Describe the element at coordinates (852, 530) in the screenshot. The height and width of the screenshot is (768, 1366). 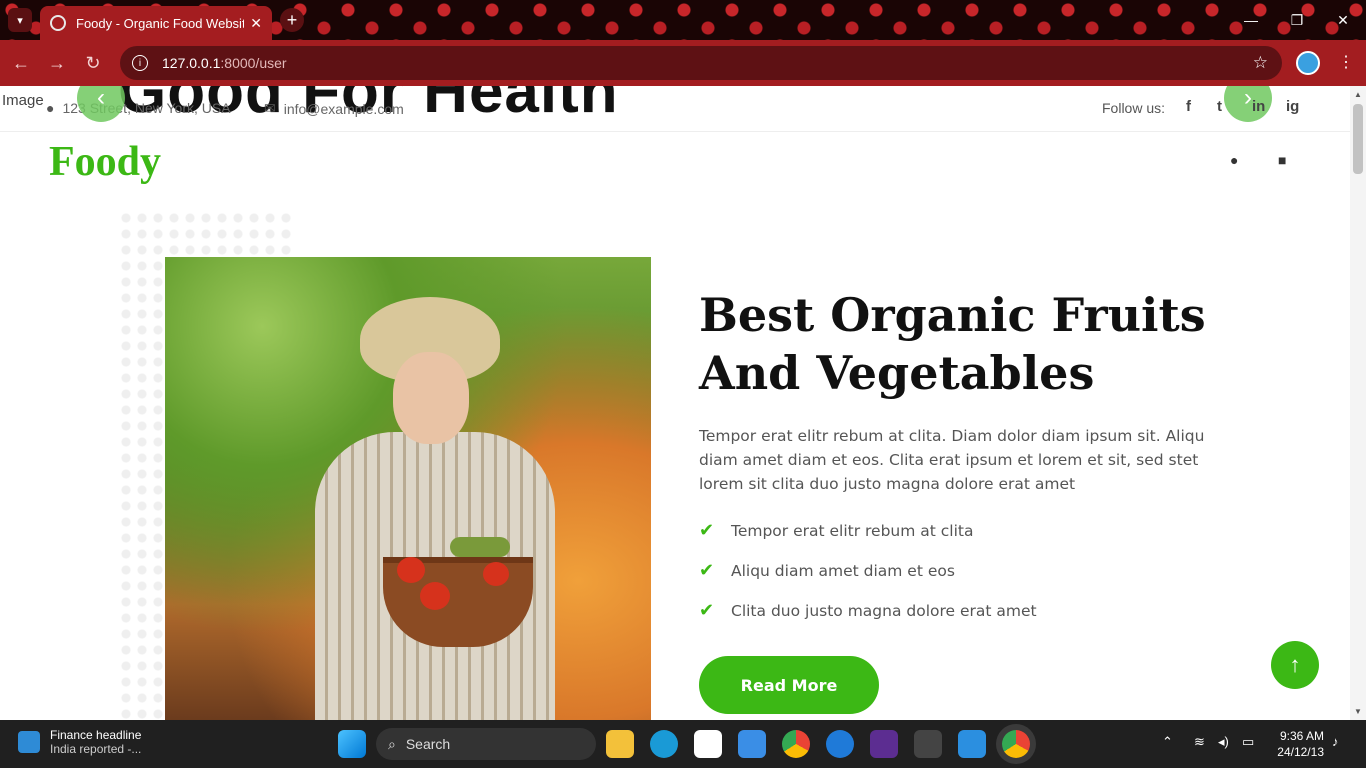
I see `feature-text: Tempor erat elitr rebum at clita` at that location.